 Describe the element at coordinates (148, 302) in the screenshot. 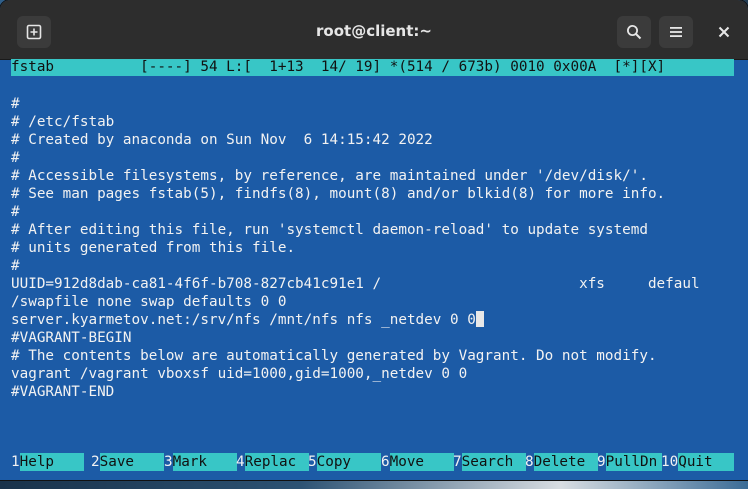

I see `editor-line-13: /swapfile none swap defaults 0 0` at that location.